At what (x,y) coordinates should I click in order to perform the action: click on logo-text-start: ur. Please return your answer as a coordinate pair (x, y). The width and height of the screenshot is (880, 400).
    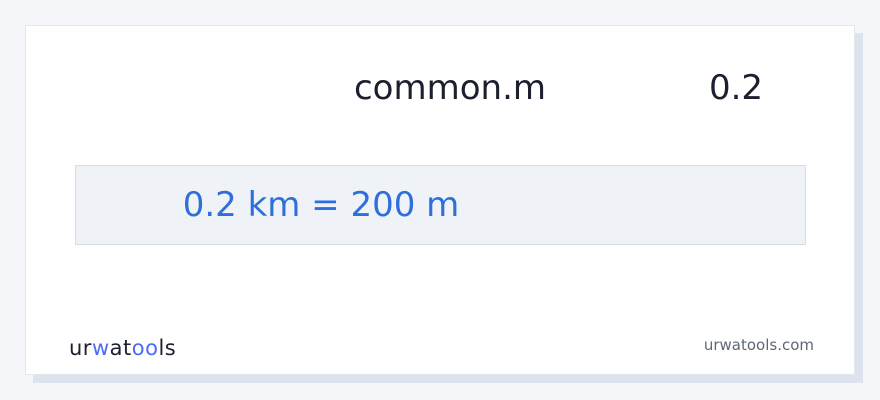
    Looking at the image, I should click on (80, 348).